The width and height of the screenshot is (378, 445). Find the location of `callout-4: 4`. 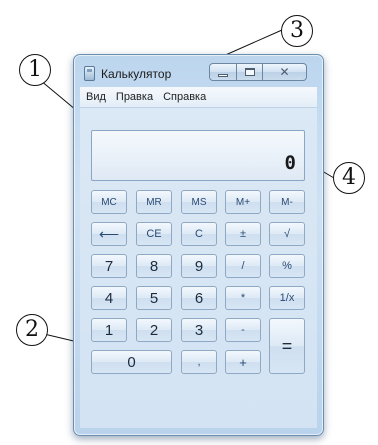

callout-4: 4 is located at coordinates (349, 178).